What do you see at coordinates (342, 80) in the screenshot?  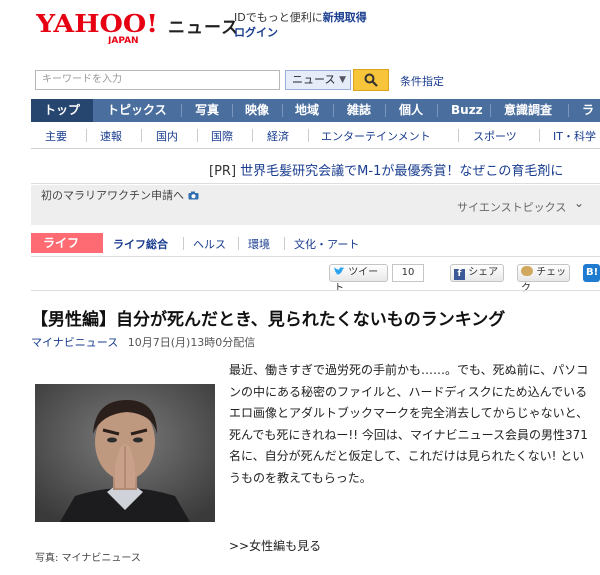 I see `chevron-down-icon: ▼` at bounding box center [342, 80].